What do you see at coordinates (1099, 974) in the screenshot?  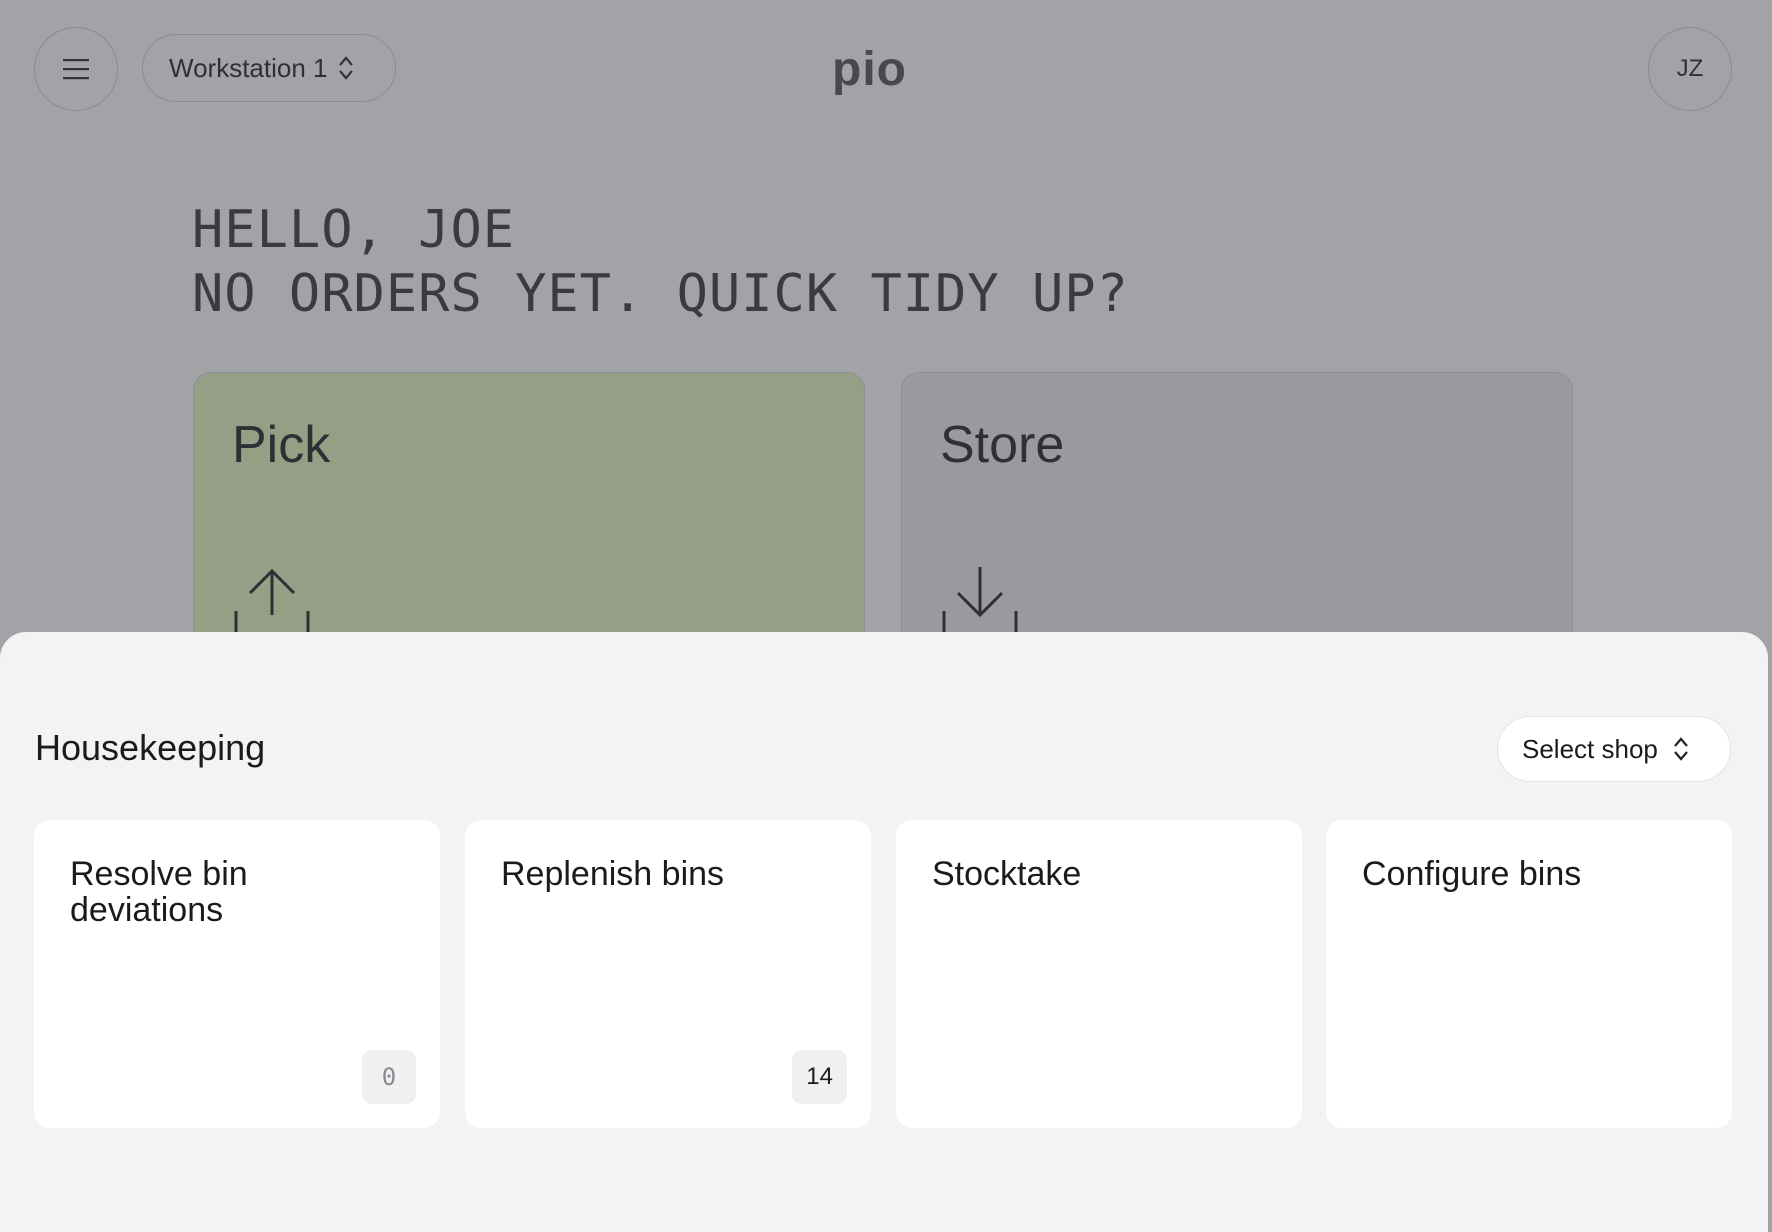 I see `stocktake-card: Stocktake` at bounding box center [1099, 974].